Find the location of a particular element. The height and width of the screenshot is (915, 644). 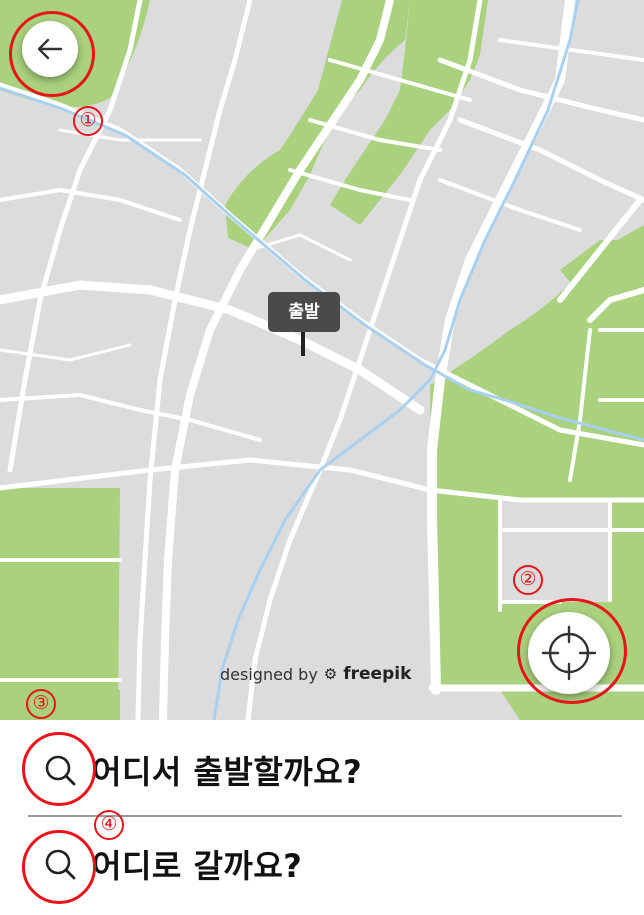

back-button is located at coordinates (50, 49).